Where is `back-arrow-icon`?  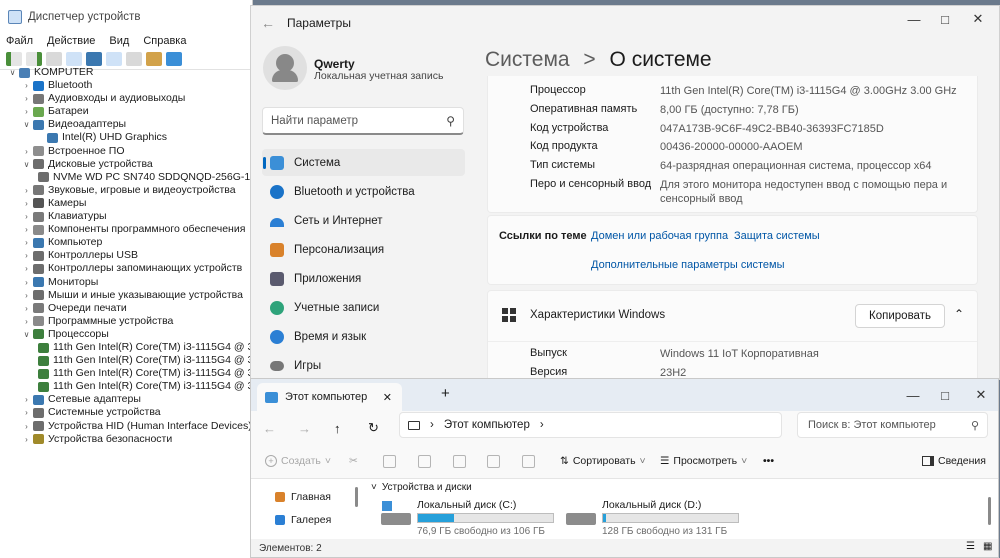 back-arrow-icon is located at coordinates (14, 59).